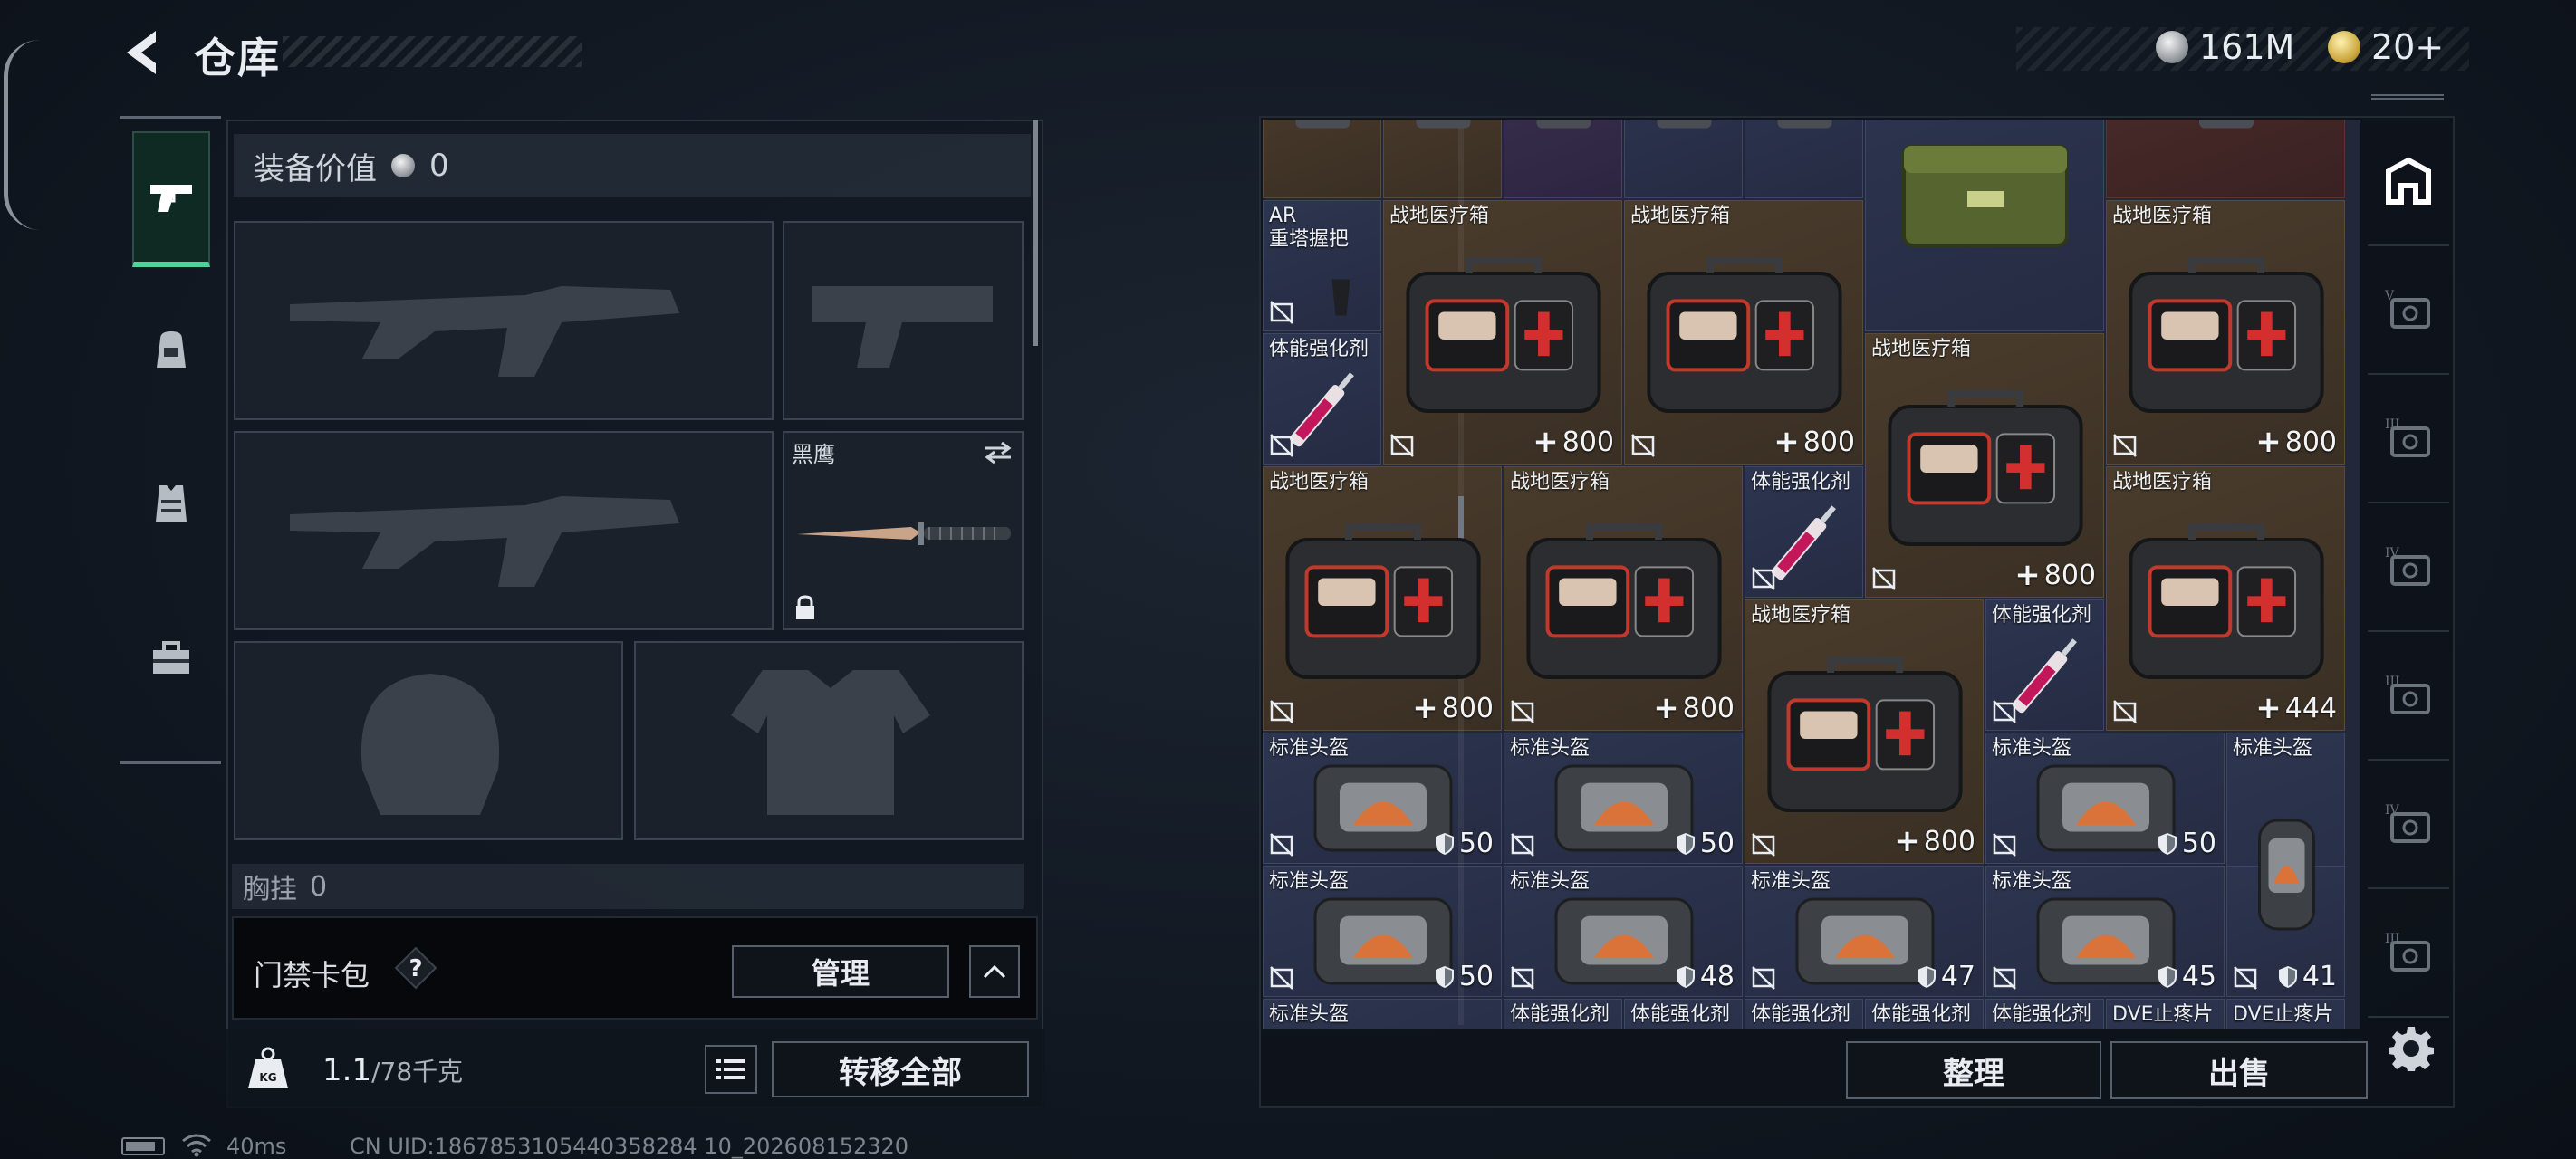 The image size is (2576, 1159). Describe the element at coordinates (829, 740) in the screenshot. I see `armor-slot` at that location.